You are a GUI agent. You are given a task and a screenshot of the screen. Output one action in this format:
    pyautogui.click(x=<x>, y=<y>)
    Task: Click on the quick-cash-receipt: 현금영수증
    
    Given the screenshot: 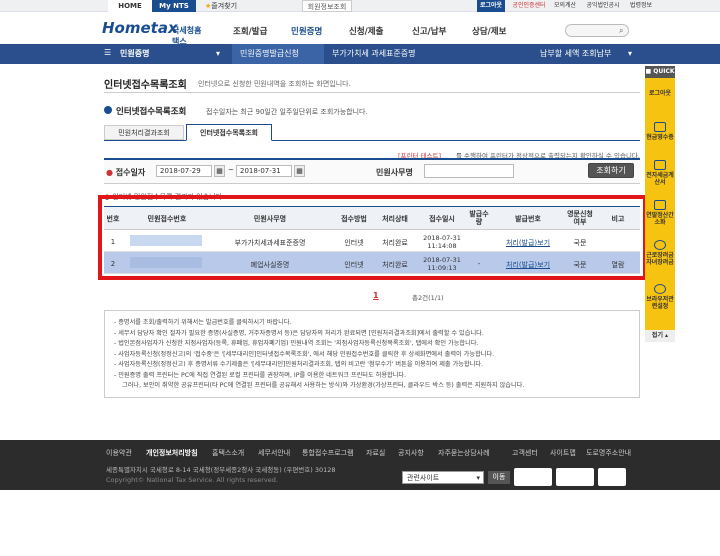 What is the action you would take?
    pyautogui.click(x=660, y=131)
    